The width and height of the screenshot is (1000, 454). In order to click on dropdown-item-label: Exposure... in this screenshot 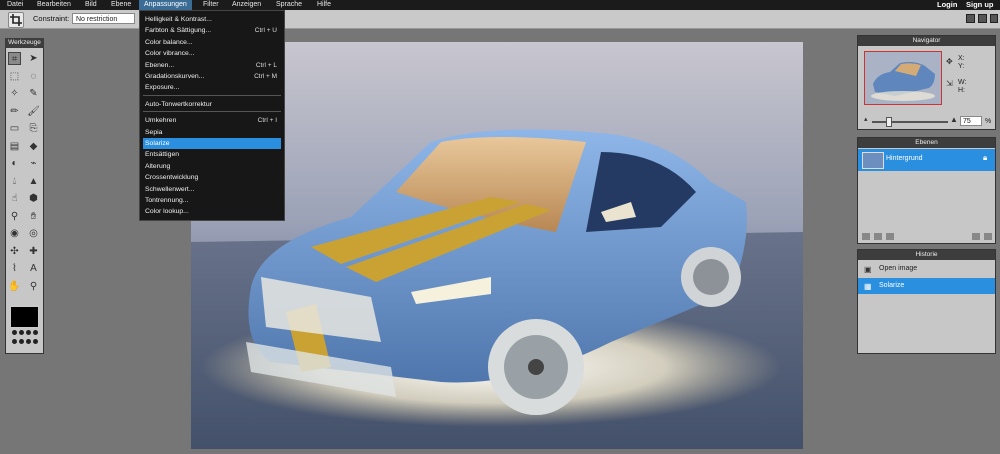, I will do `click(162, 88)`.